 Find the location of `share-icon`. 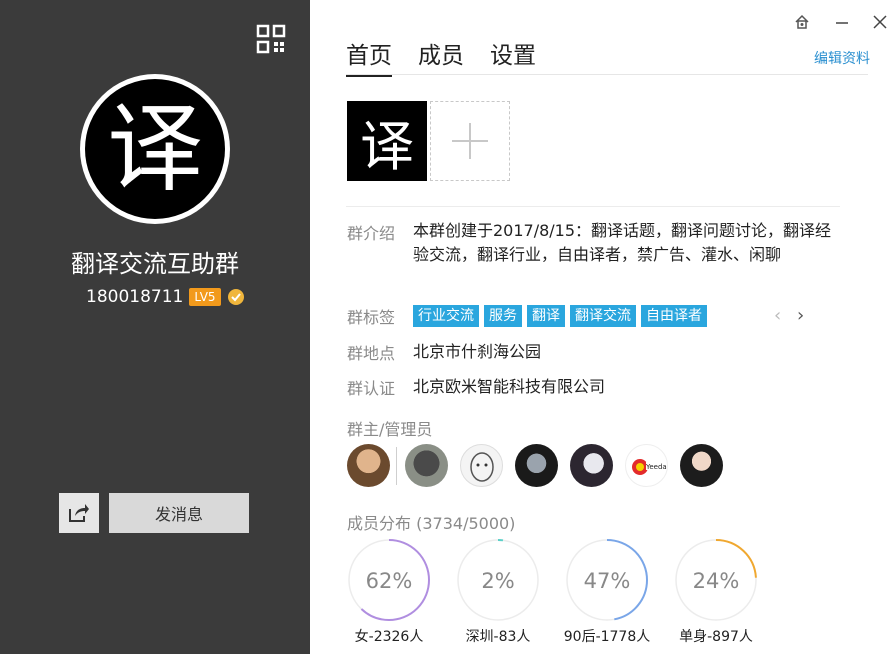

share-icon is located at coordinates (79, 513).